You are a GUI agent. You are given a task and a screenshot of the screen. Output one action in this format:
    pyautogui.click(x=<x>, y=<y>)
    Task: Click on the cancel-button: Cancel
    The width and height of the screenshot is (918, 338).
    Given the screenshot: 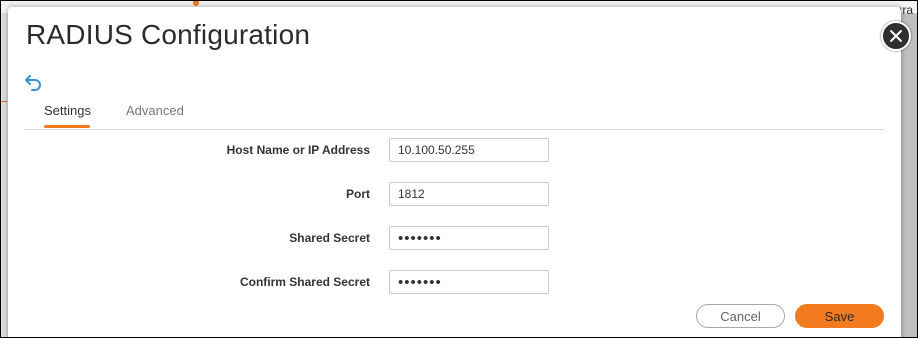 What is the action you would take?
    pyautogui.click(x=740, y=316)
    